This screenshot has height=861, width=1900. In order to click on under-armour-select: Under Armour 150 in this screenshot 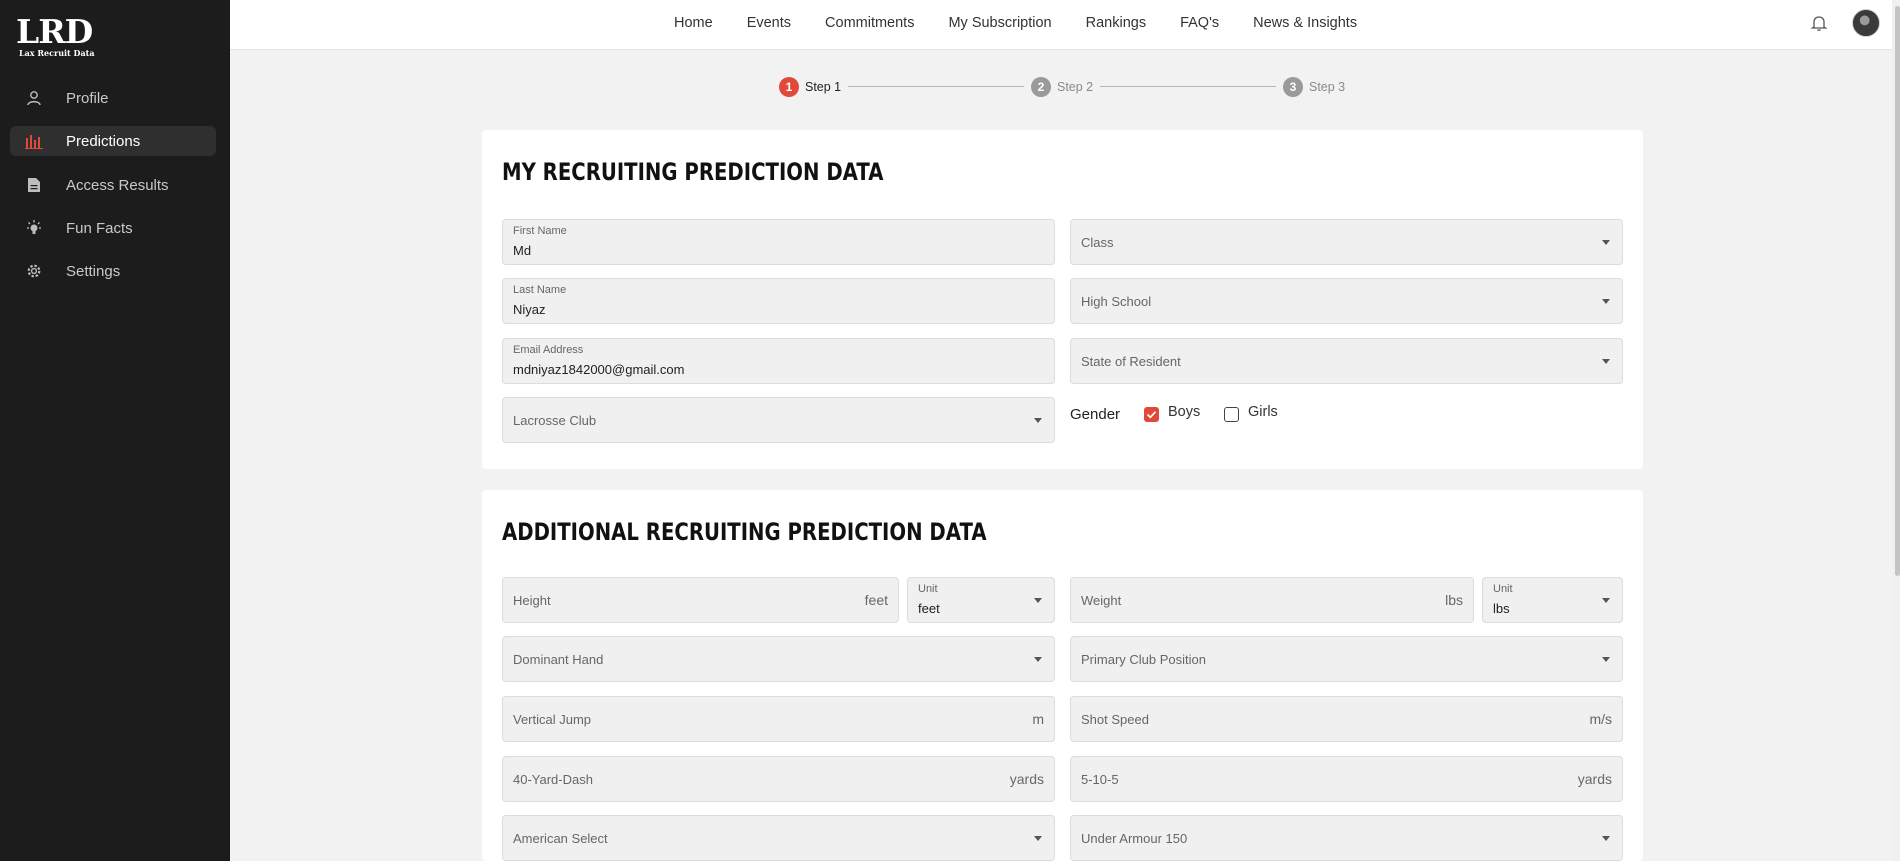, I will do `click(1346, 838)`.